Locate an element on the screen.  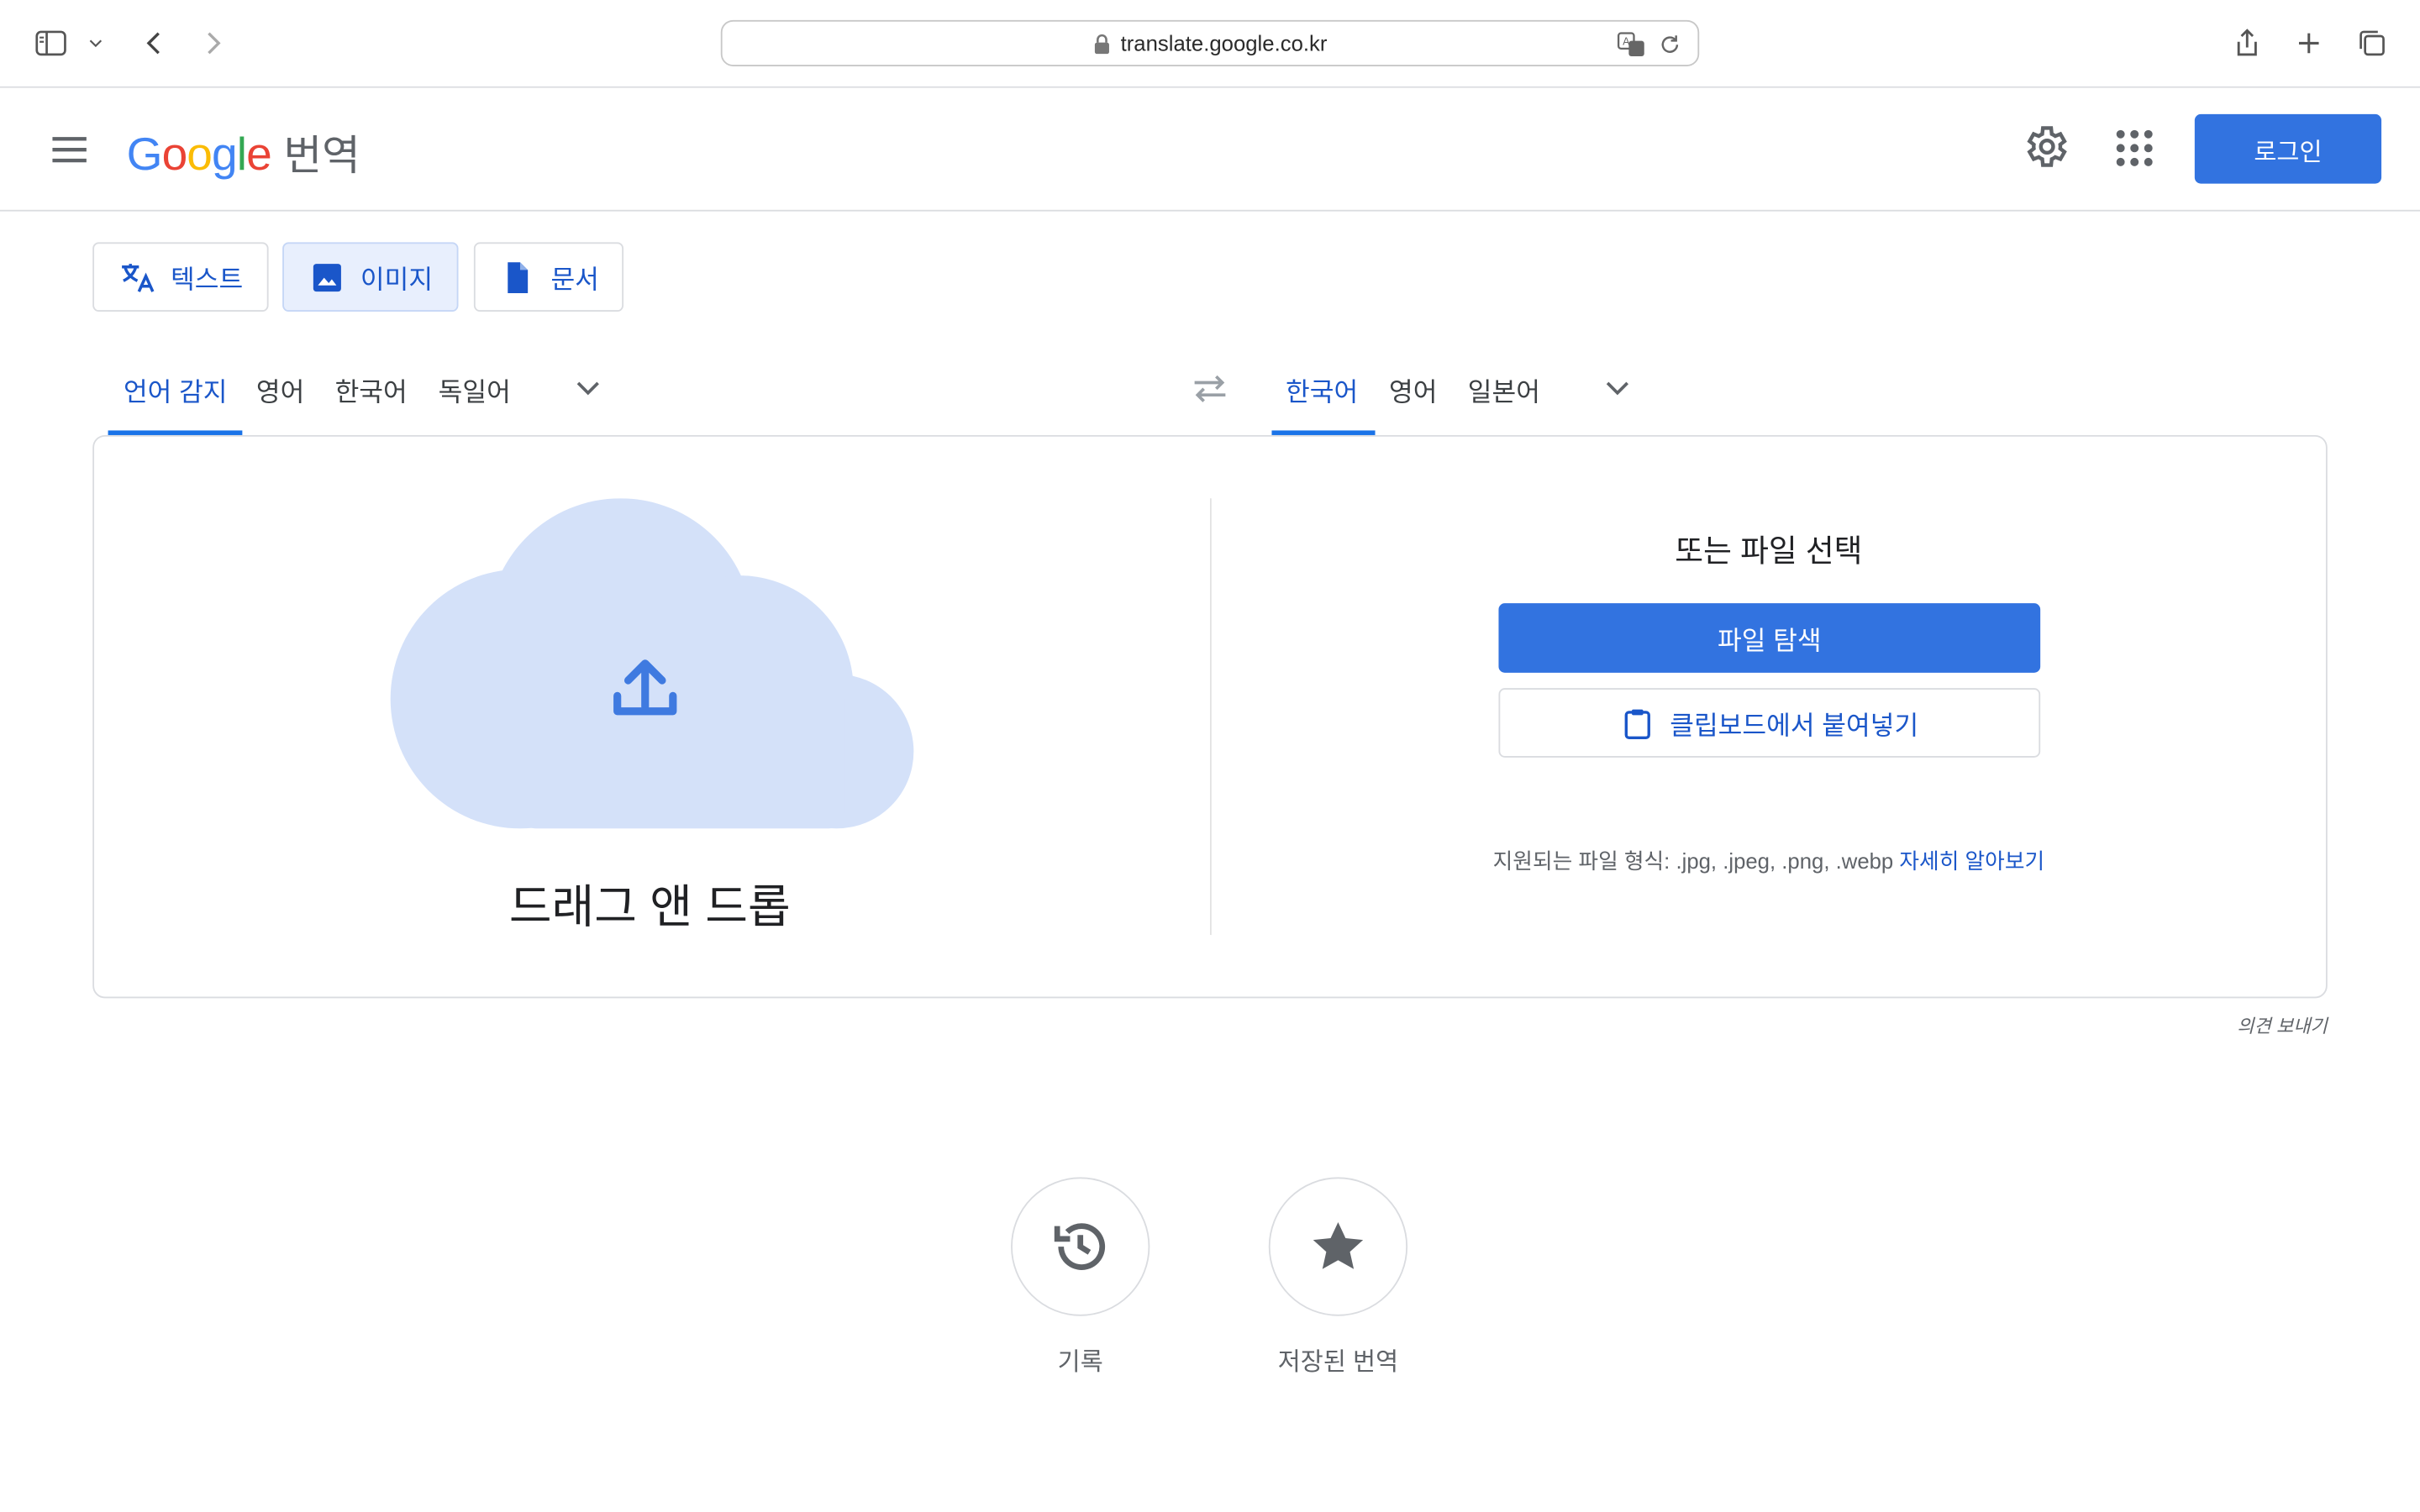
logo-letter: e is located at coordinates (259, 155).